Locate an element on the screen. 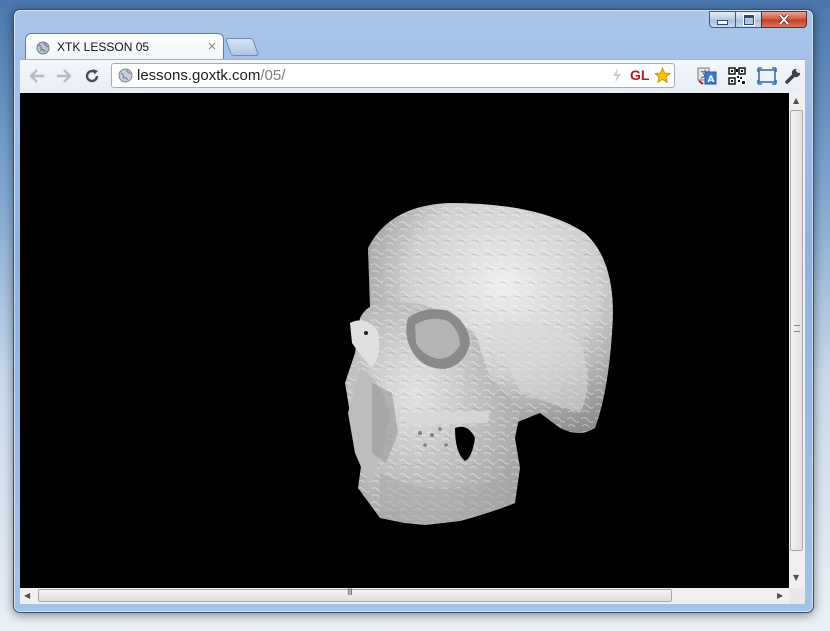 This screenshot has height=631, width=830. browser-toolbar: lessons.goxtk.com/05/ GL 文 A is located at coordinates (412, 76).